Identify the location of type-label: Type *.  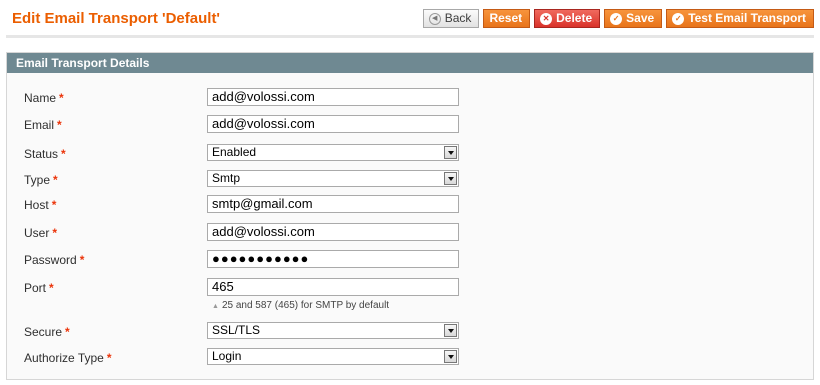
(41, 180).